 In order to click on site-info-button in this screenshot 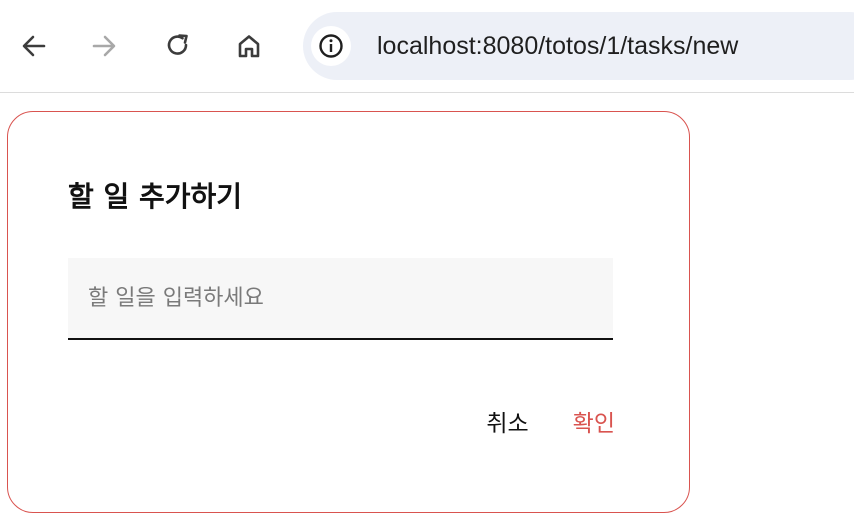, I will do `click(331, 46)`.